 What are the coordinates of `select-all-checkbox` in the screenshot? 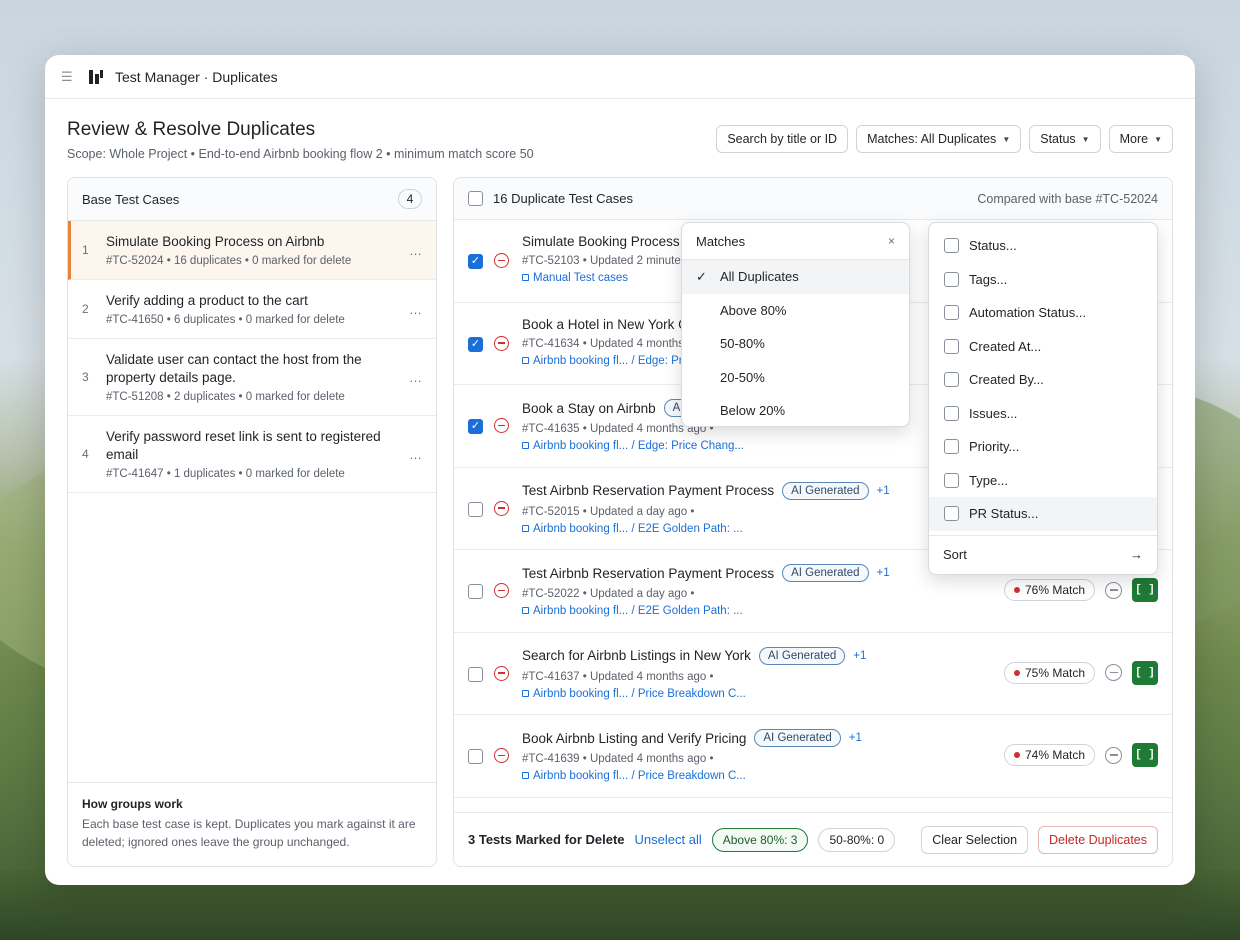 It's located at (475, 198).